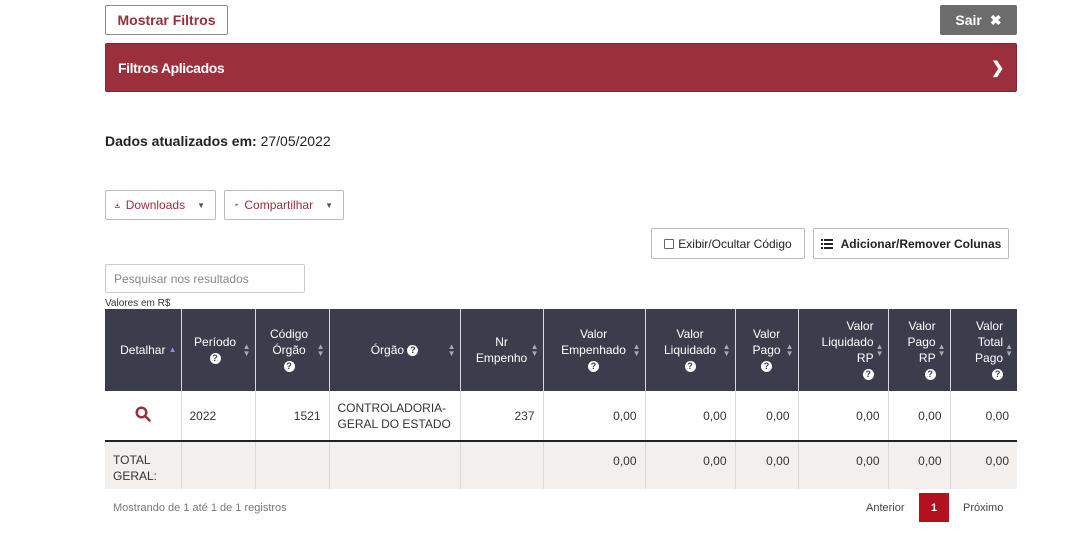 The width and height of the screenshot is (1070, 539). Describe the element at coordinates (594, 416) in the screenshot. I see `cell-valor-empenhado: 0,00` at that location.